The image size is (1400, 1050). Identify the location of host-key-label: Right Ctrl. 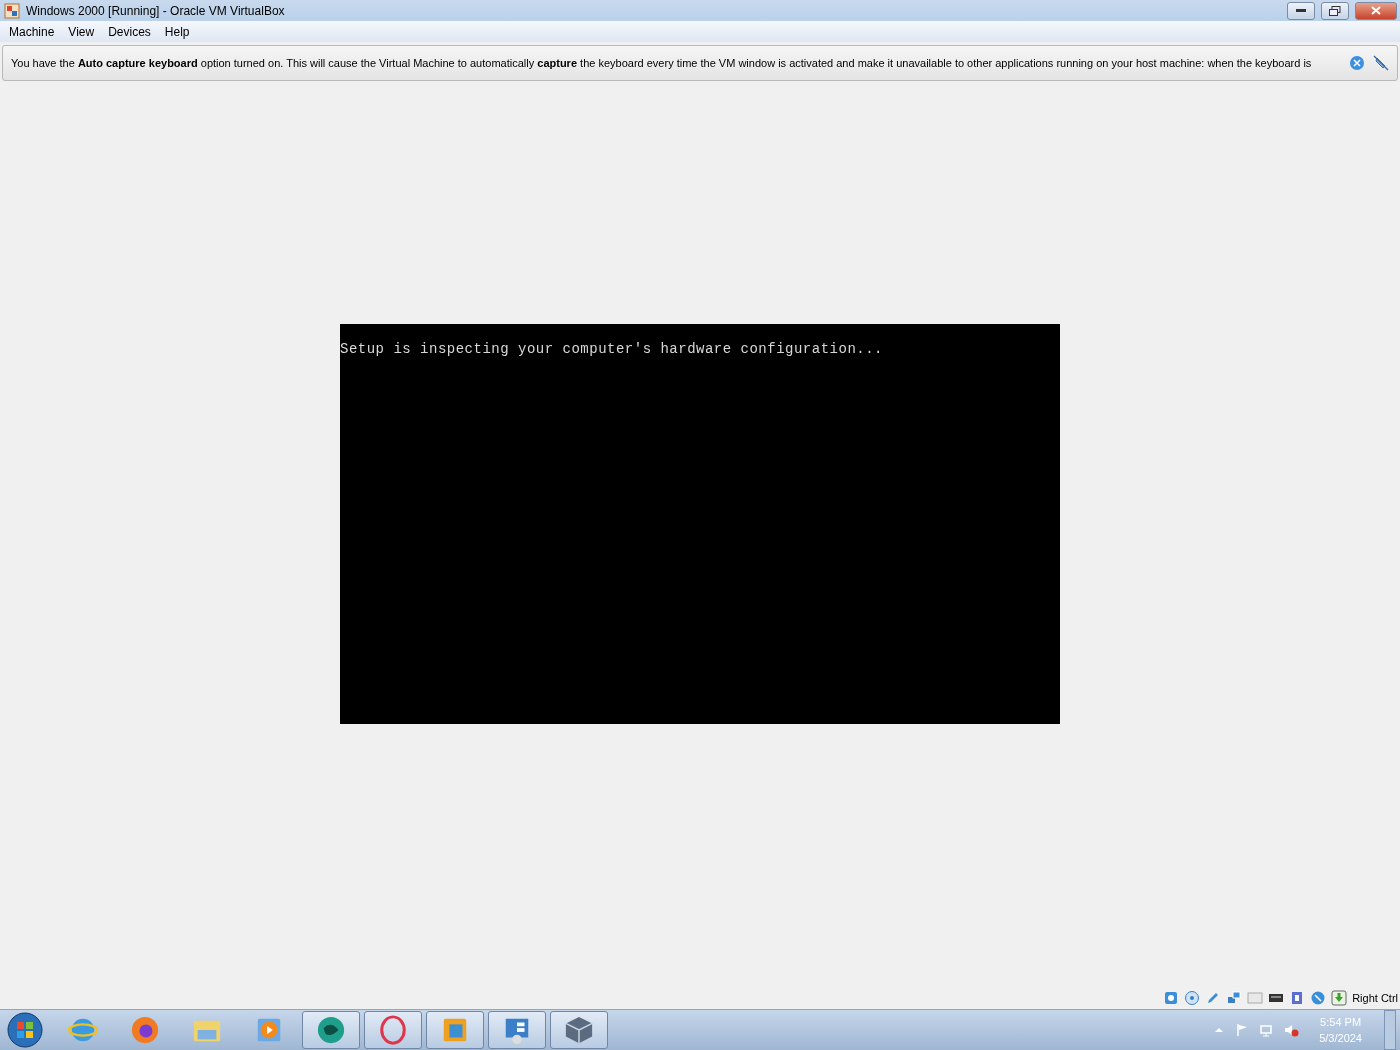
(1375, 998).